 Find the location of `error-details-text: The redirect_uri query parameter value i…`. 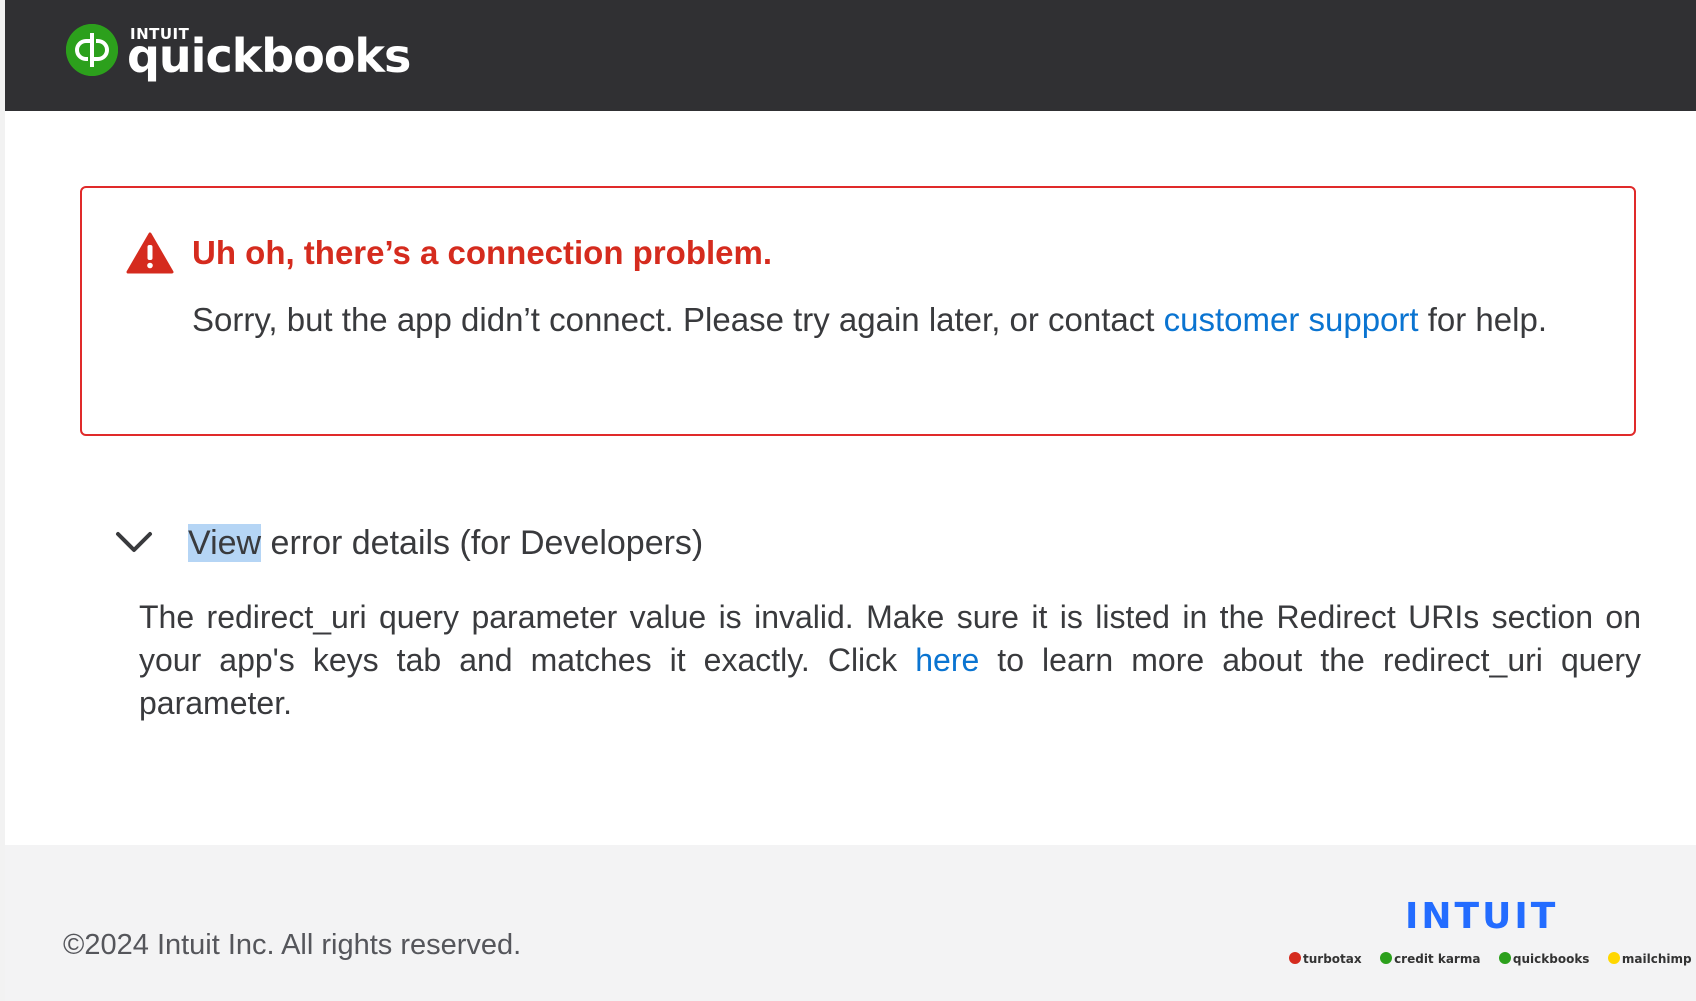

error-details-text: The redirect_uri query parameter value i… is located at coordinates (890, 660).